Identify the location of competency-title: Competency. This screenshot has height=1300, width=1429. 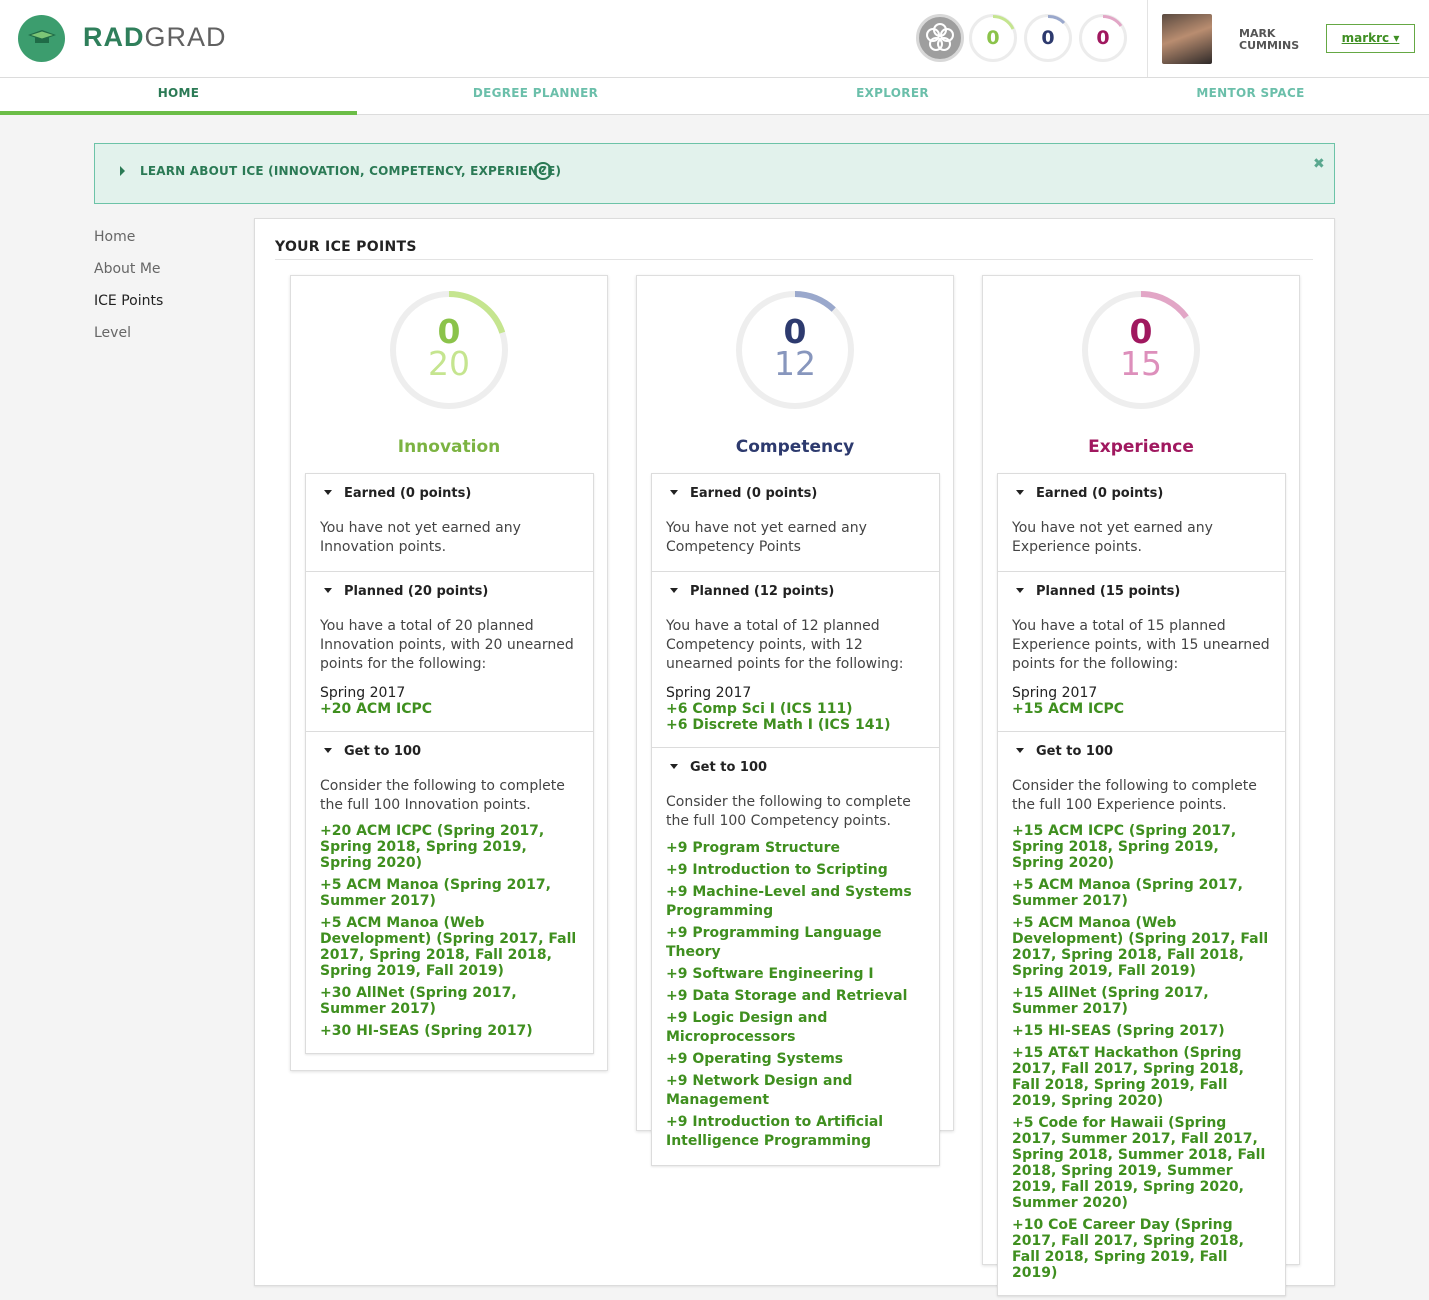
(795, 447).